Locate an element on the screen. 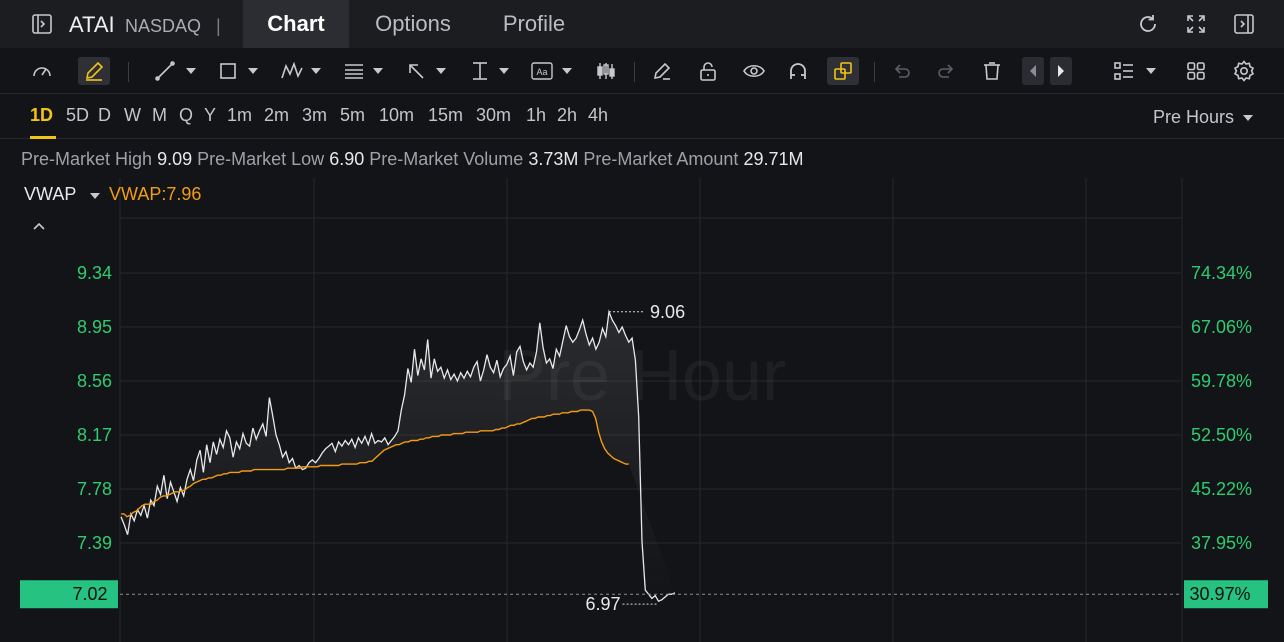  drawing-toolbar: Aa is located at coordinates (642, 71).